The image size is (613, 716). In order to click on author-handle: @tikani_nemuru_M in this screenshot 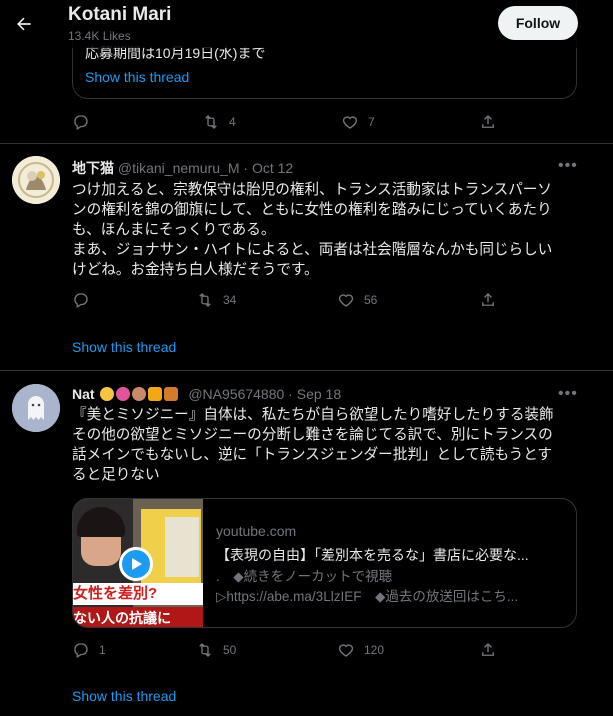, I will do `click(179, 168)`.